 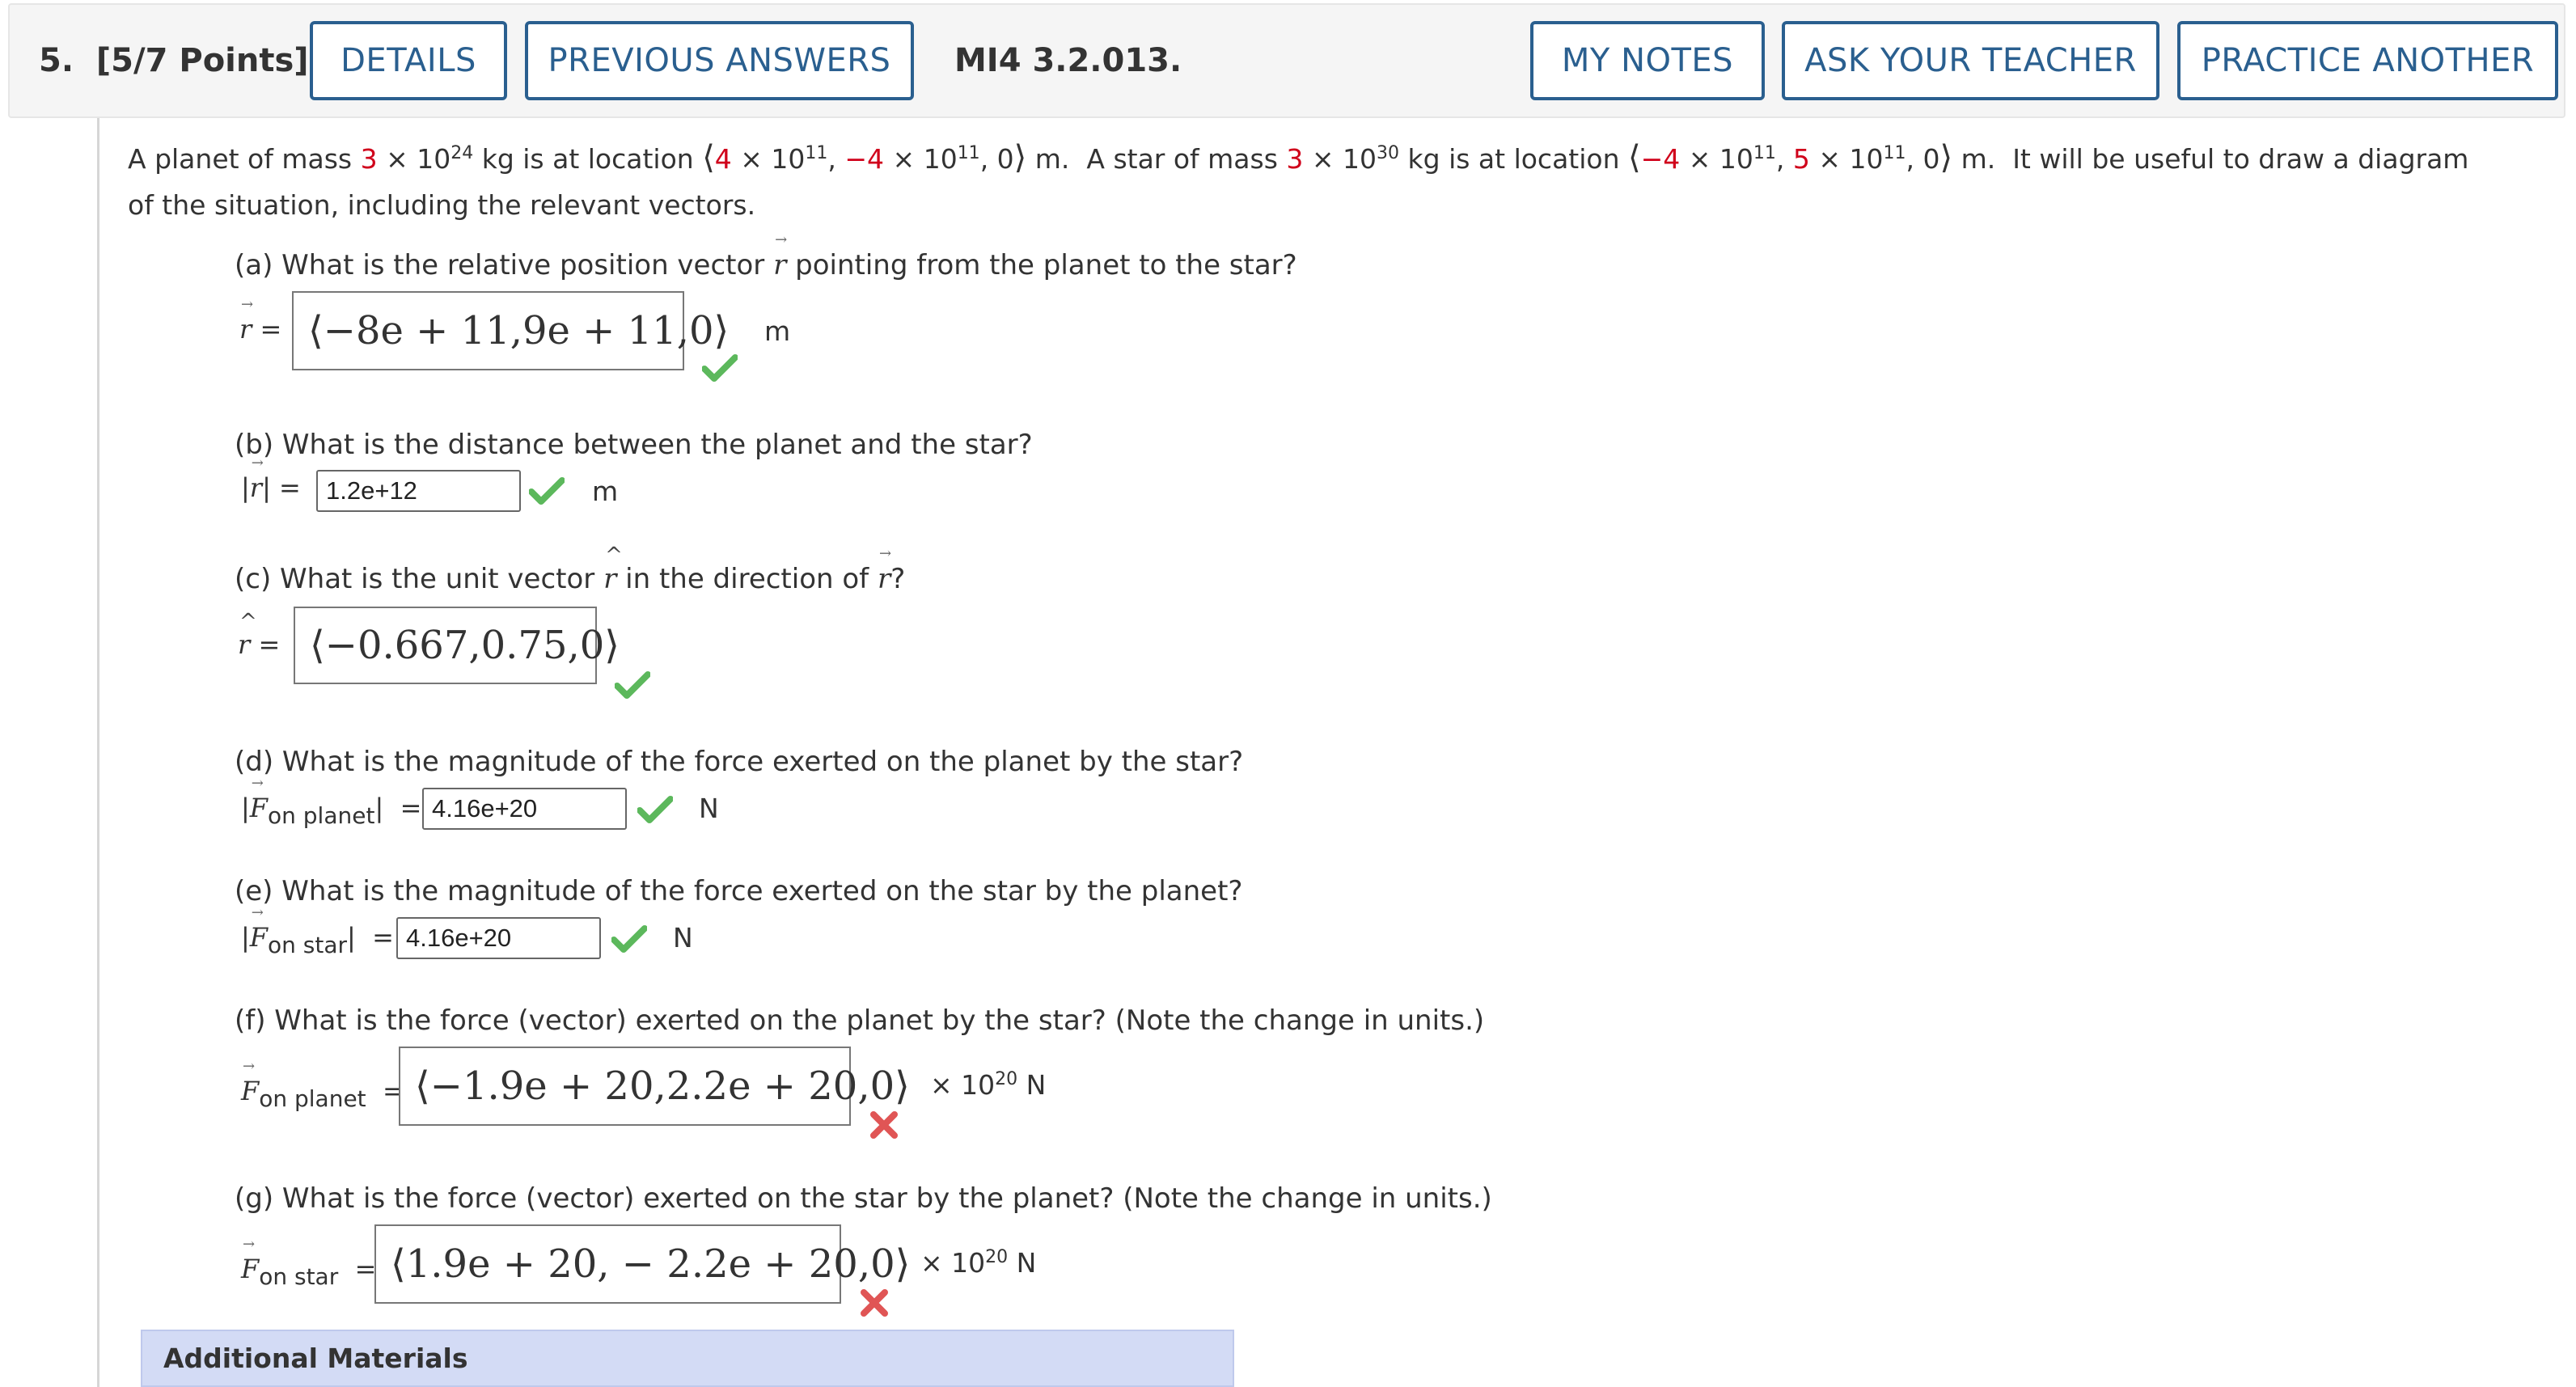 What do you see at coordinates (174, 60) in the screenshot?
I see `question-number-points: 5. [5/7 Points]` at bounding box center [174, 60].